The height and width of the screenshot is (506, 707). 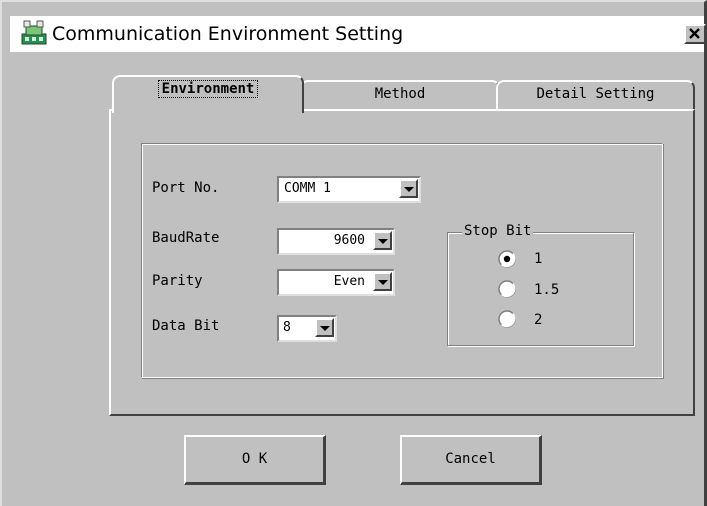 I want to click on stop-bit-option-1: 1, so click(x=538, y=259).